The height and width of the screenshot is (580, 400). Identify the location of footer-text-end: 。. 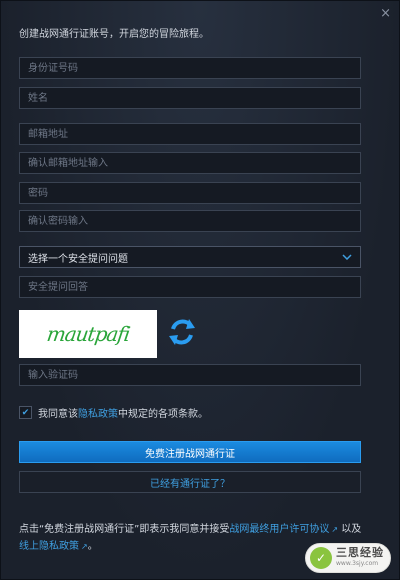
(92, 546).